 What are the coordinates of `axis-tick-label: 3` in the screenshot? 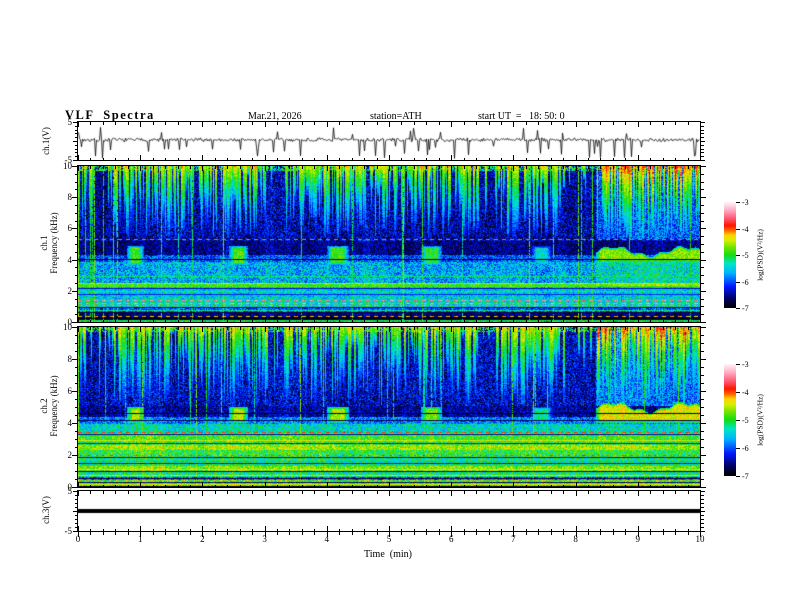 It's located at (264, 539).